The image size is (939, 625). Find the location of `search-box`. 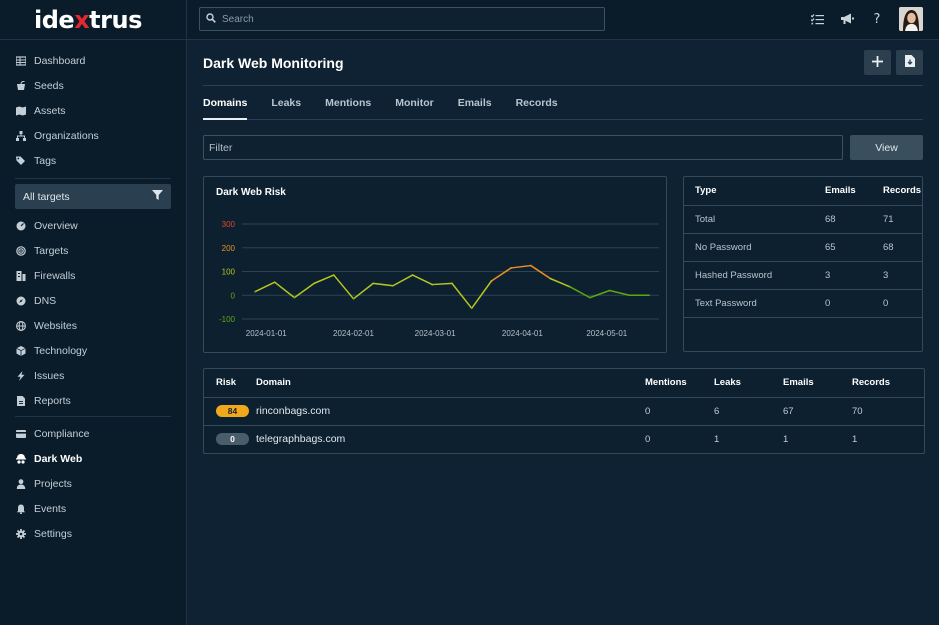

search-box is located at coordinates (402, 19).